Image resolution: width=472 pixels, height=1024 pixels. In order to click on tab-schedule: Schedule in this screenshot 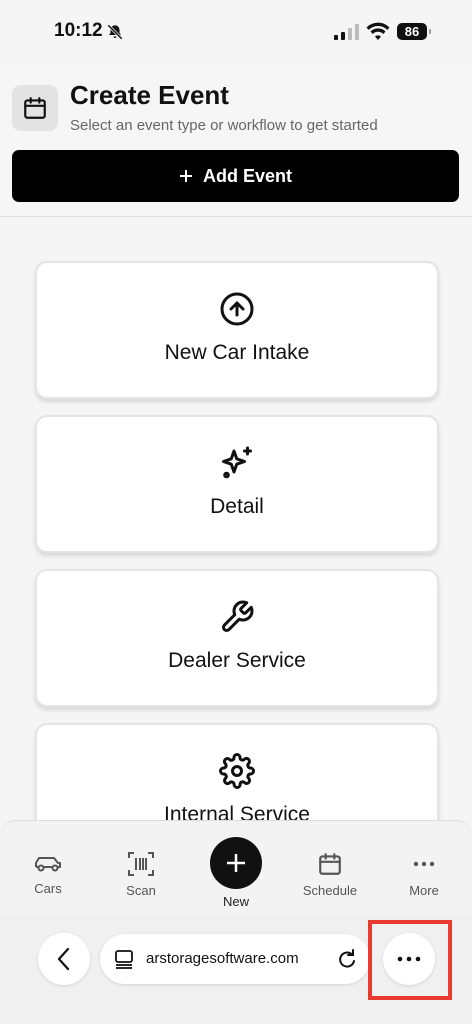, I will do `click(330, 859)`.